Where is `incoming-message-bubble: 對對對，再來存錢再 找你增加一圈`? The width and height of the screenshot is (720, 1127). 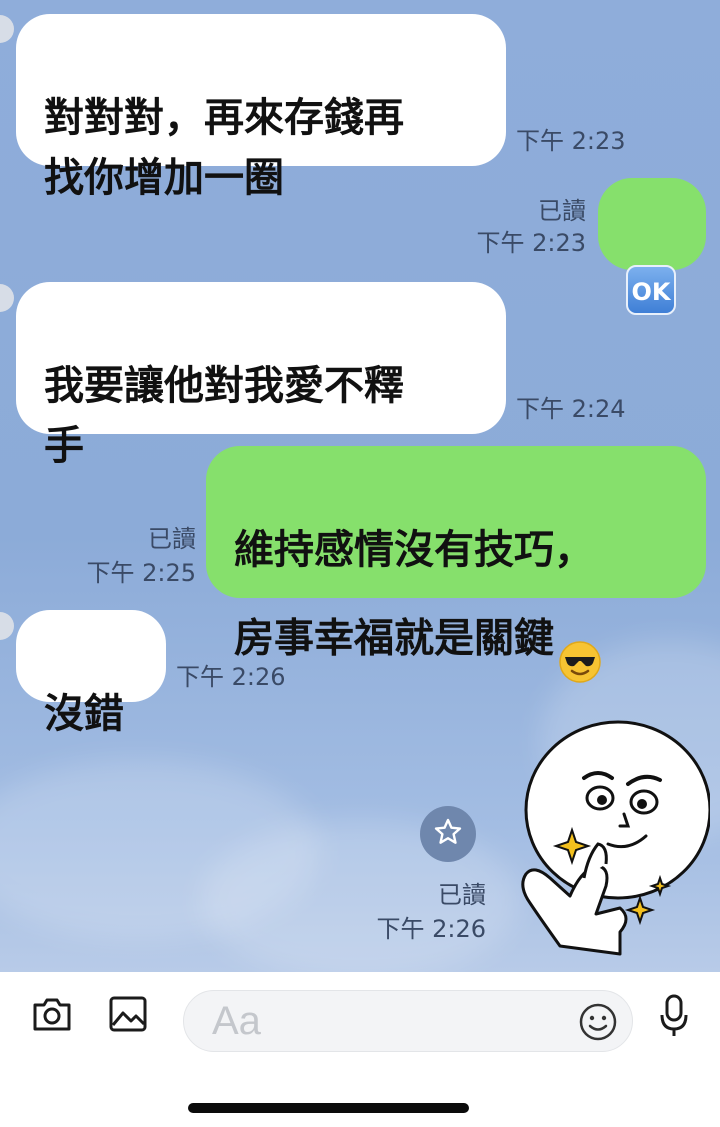 incoming-message-bubble: 對對對，再來存錢再 找你增加一圈 is located at coordinates (261, 107).